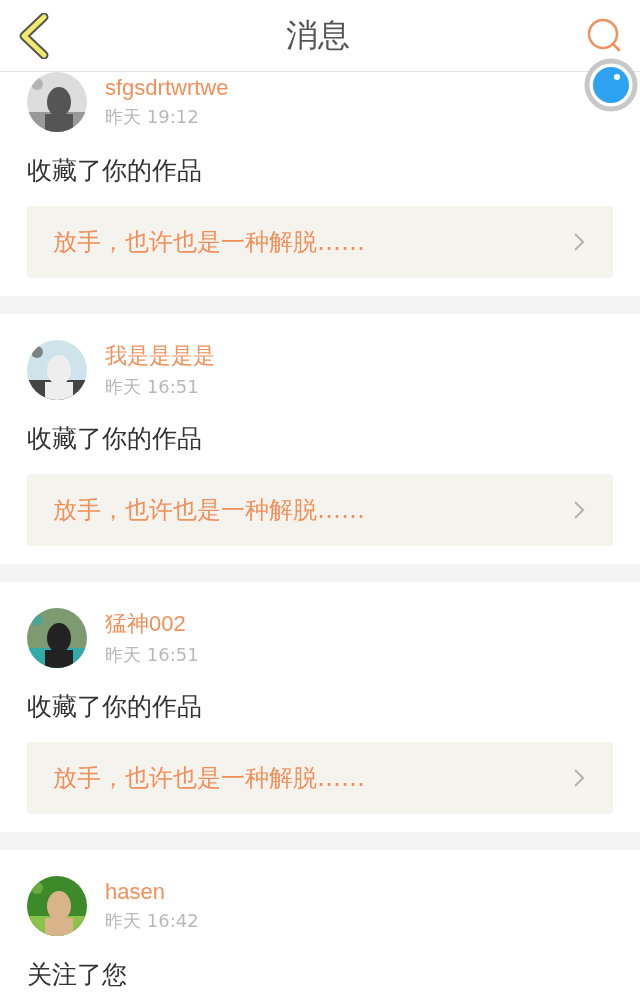 Image resolution: width=640 pixels, height=1003 pixels. Describe the element at coordinates (152, 117) in the screenshot. I see `timestamp: 昨天 19:12` at that location.